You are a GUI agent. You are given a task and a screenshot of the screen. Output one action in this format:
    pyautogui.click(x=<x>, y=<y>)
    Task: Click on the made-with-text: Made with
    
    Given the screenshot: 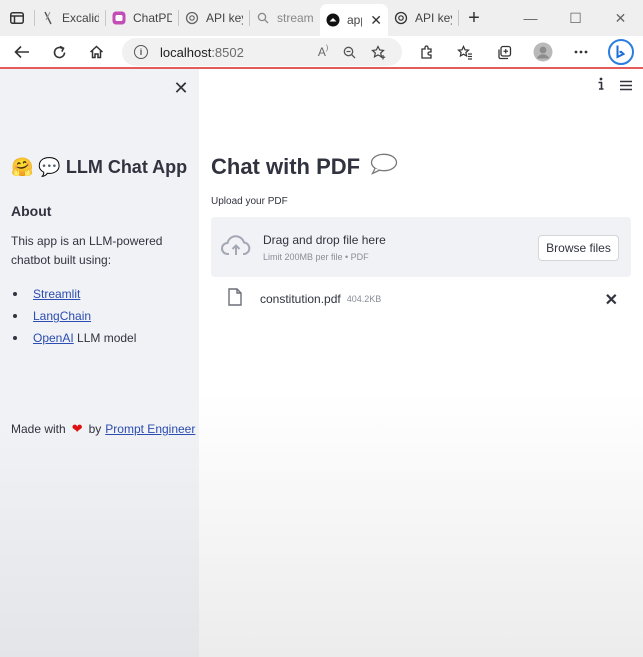 What is the action you would take?
    pyautogui.click(x=38, y=429)
    